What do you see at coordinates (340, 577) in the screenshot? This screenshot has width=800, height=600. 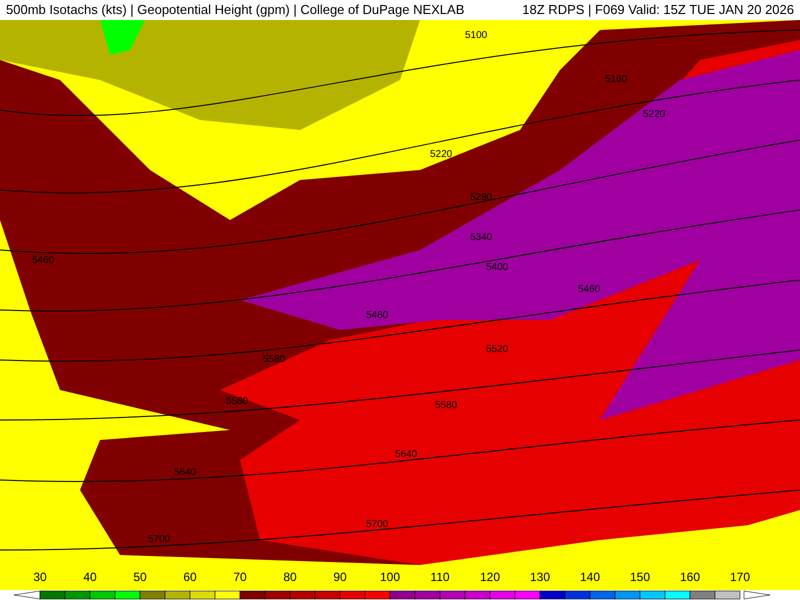 I see `legend-label: 90` at bounding box center [340, 577].